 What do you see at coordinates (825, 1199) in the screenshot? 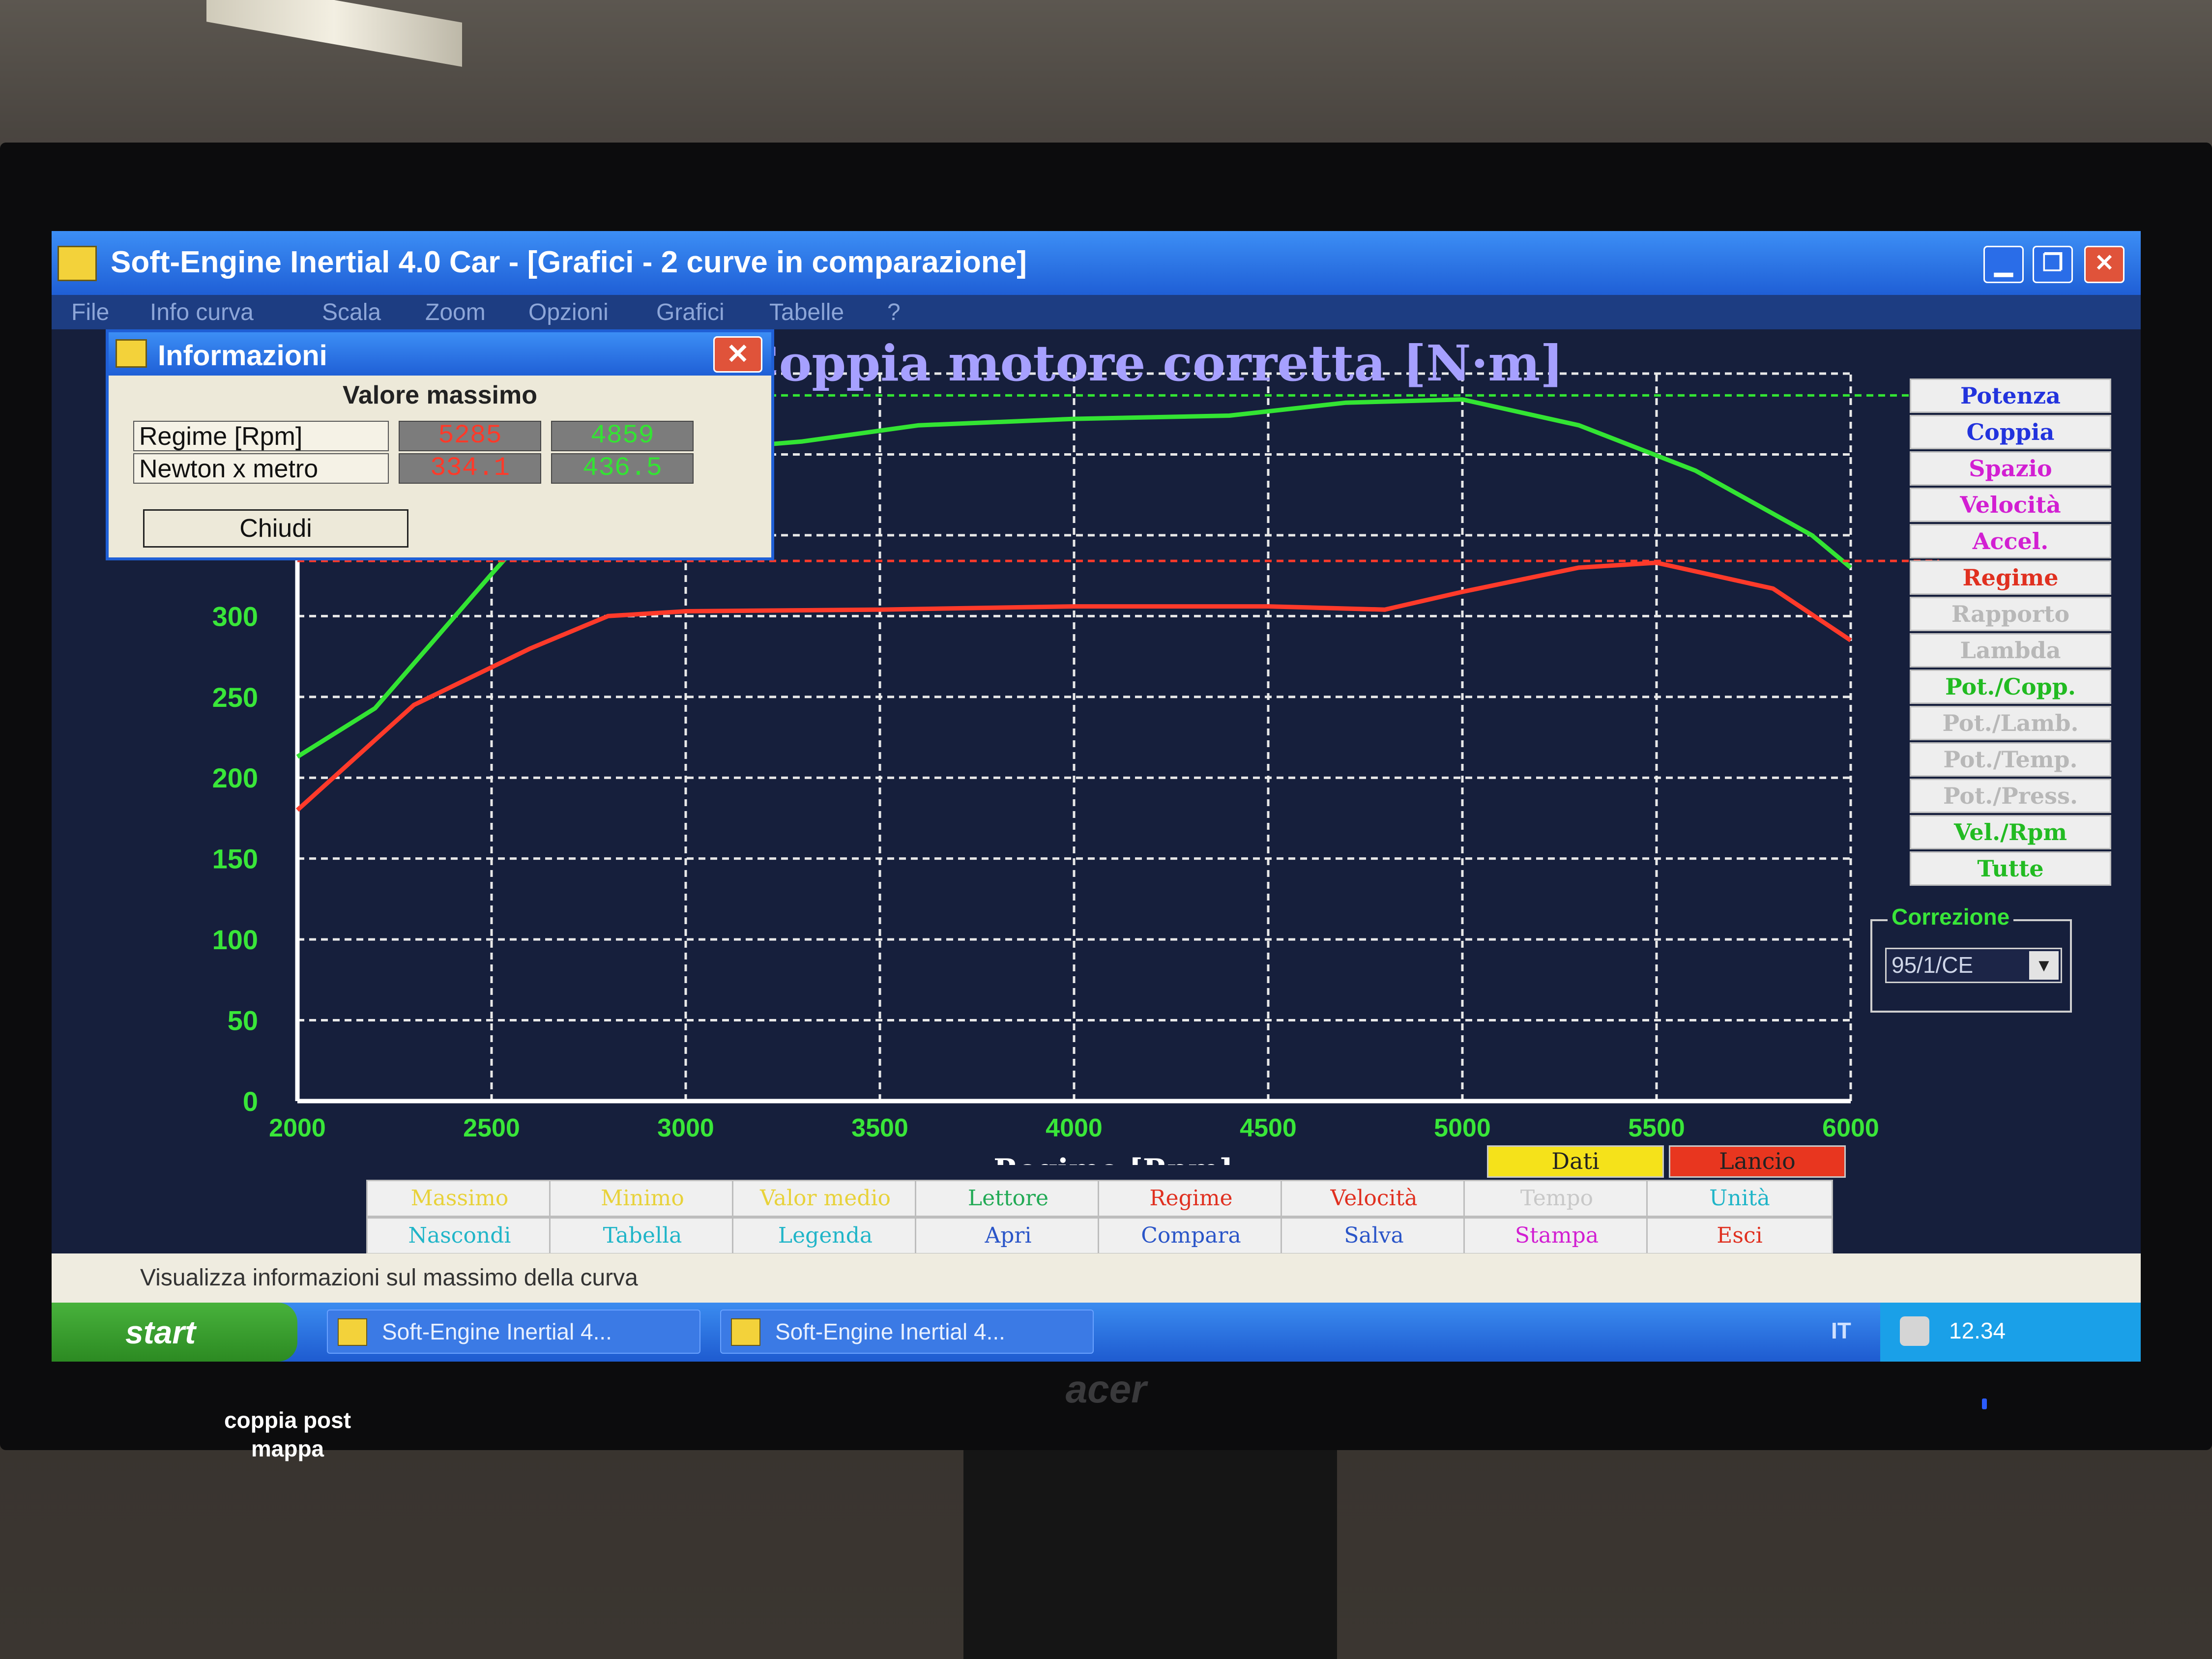
I see `bottom-button-valor-medio: Valor medio` at bounding box center [825, 1199].